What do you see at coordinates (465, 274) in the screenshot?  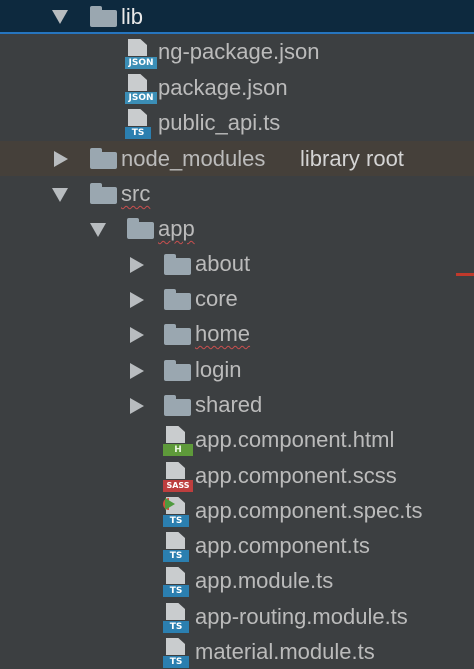 I see `error-stripe-marker` at bounding box center [465, 274].